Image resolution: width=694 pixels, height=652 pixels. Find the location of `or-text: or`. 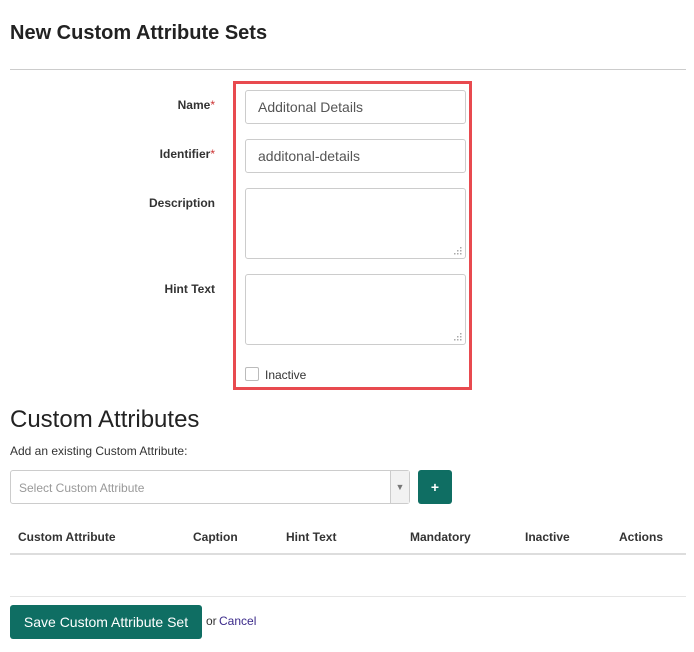

or-text: or is located at coordinates (211, 621).